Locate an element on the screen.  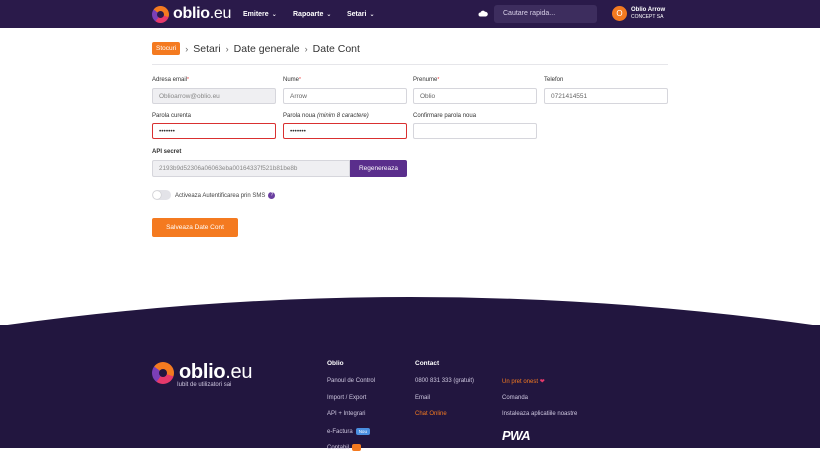
confirmare-label: Confirmare parola noua is located at coordinates (445, 116).